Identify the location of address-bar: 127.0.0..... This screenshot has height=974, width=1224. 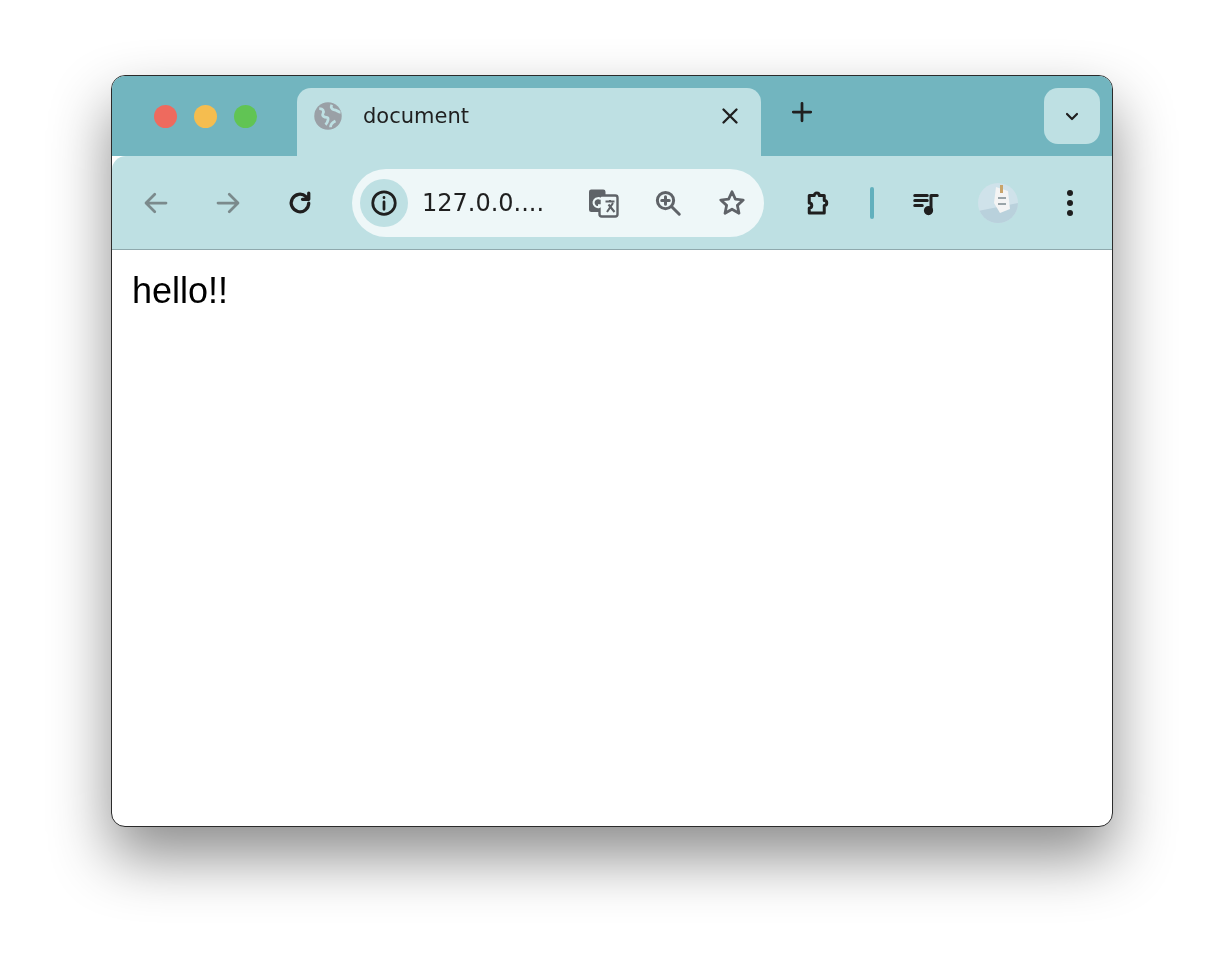
(558, 202).